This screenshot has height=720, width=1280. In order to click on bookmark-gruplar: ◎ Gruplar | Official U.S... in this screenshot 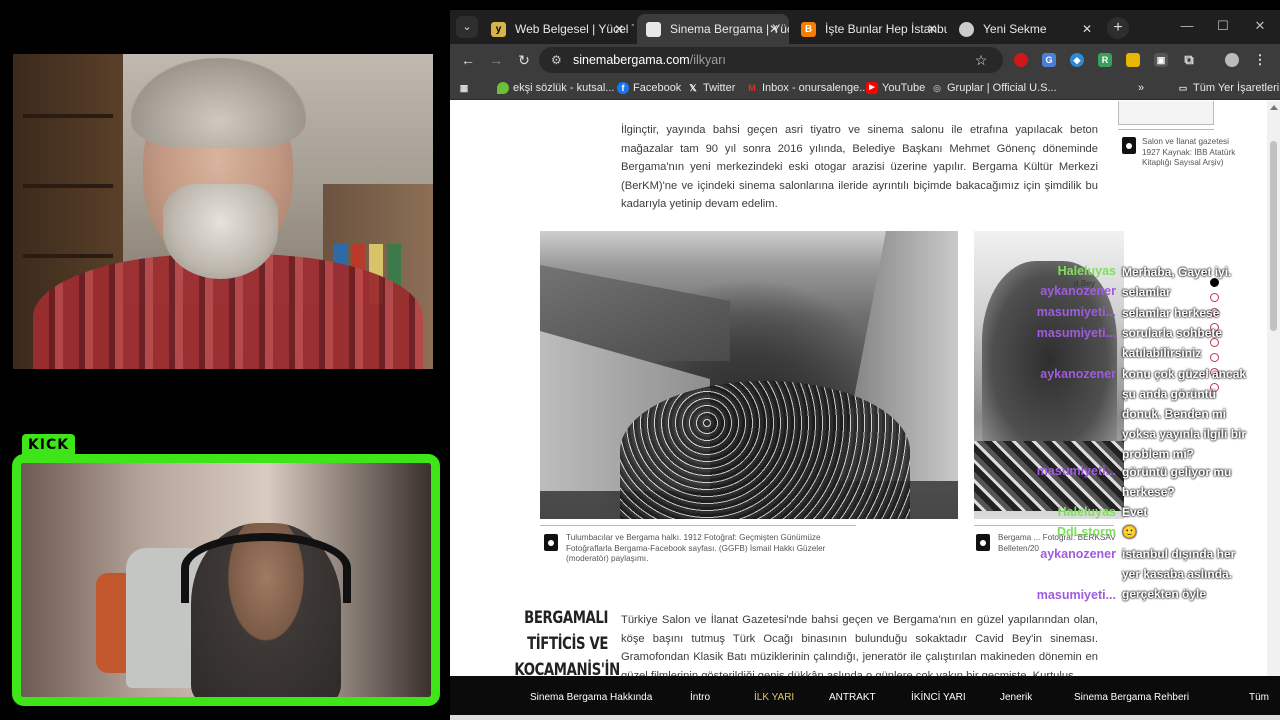, I will do `click(994, 88)`.